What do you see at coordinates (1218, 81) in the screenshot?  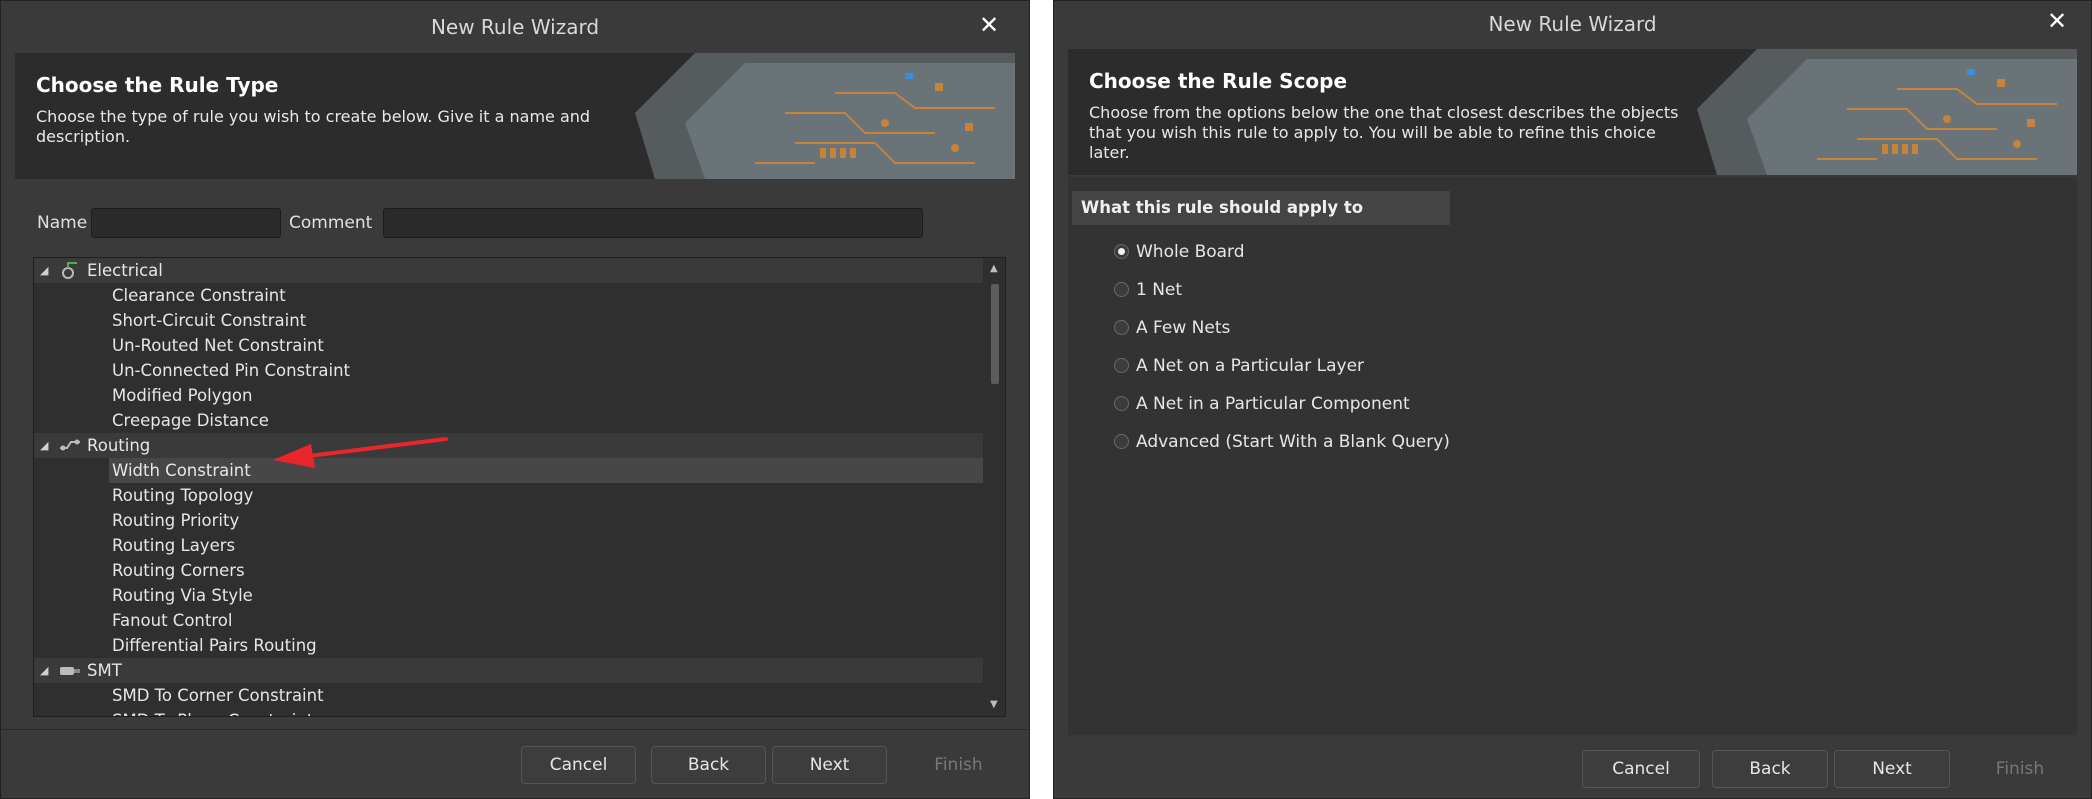 I see `banner-heading: Choose the Rule Scope` at bounding box center [1218, 81].